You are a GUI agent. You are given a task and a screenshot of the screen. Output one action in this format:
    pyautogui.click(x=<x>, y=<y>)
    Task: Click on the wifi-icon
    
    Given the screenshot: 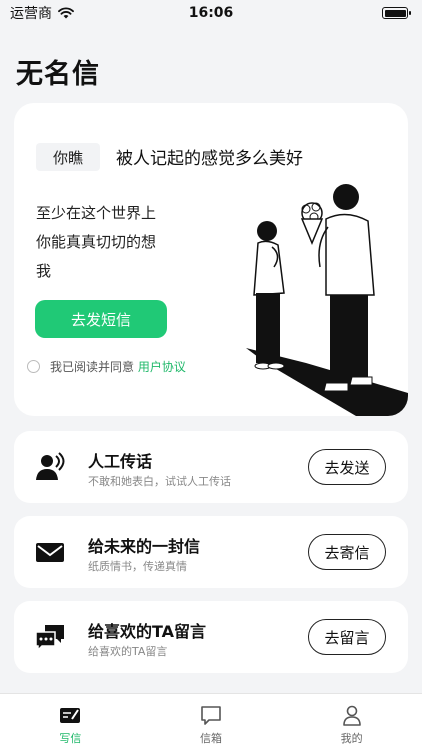 What is the action you would take?
    pyautogui.click(x=66, y=13)
    